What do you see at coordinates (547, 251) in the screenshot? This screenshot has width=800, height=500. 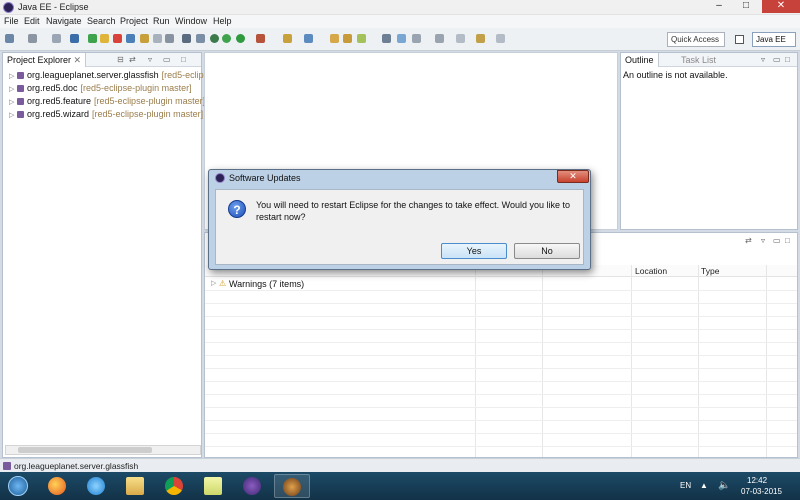 I see `no-button: No` at bounding box center [547, 251].